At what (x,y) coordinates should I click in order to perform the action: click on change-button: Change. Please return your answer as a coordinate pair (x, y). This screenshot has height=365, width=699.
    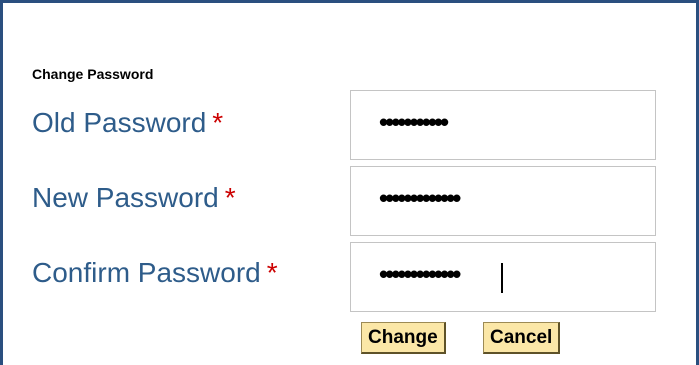
    Looking at the image, I should click on (403, 338).